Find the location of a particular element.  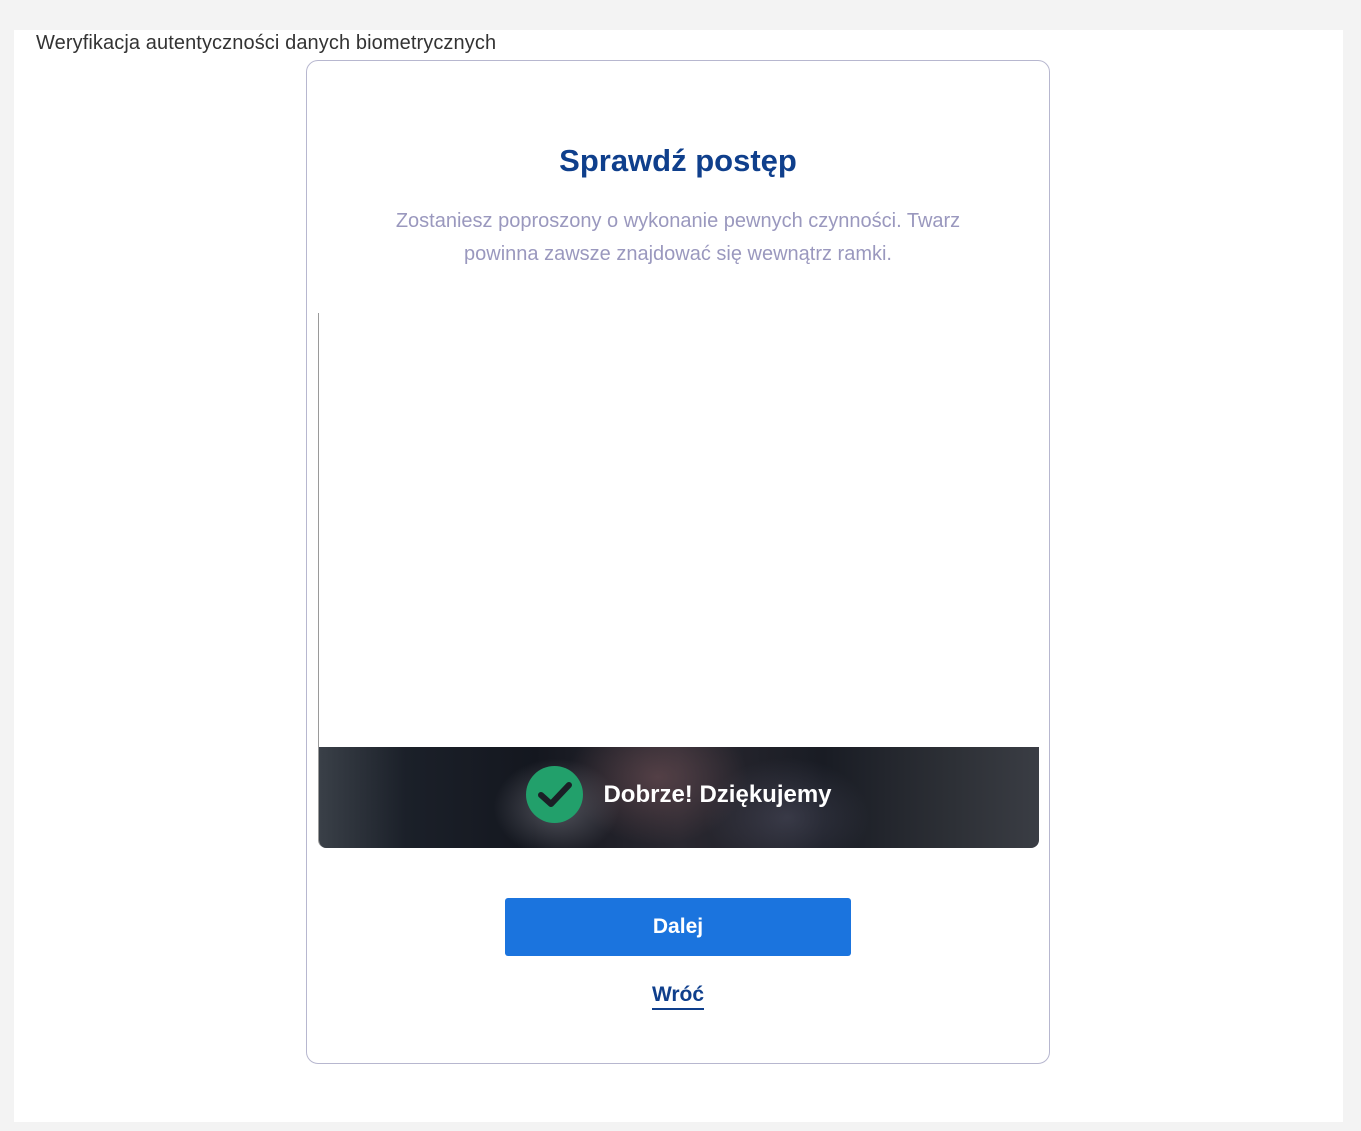

back-link: Wróć is located at coordinates (678, 996).